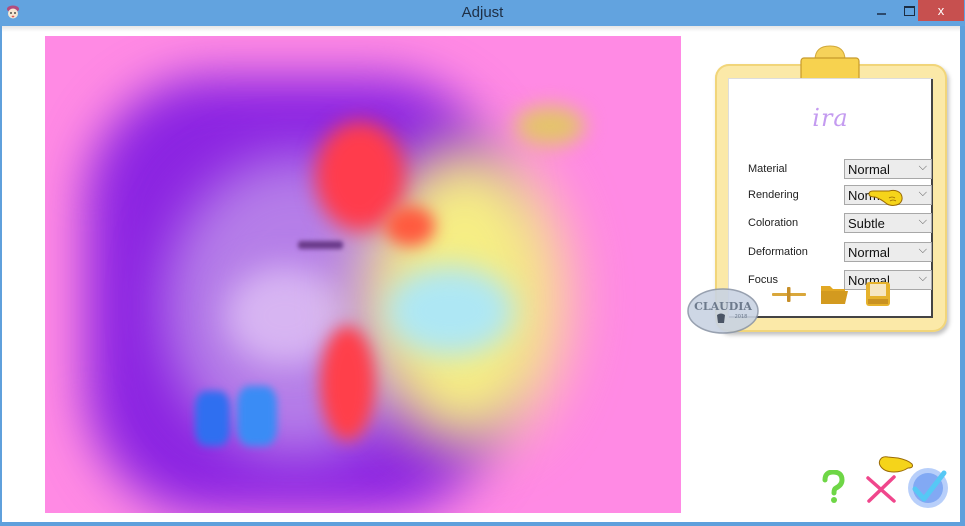 The image size is (965, 526). I want to click on client-shade, so click(481, 29).